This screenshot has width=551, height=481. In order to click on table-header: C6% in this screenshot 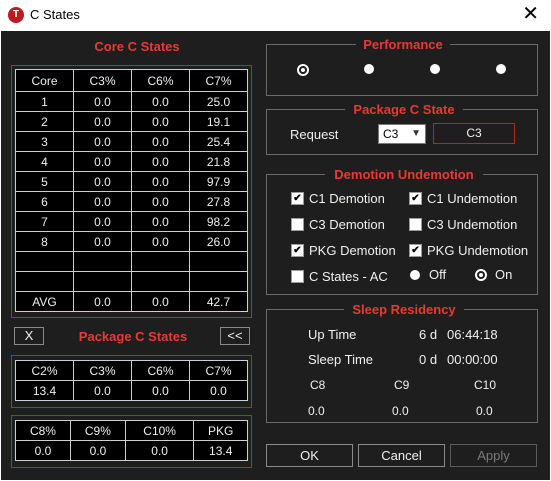, I will do `click(160, 370)`.